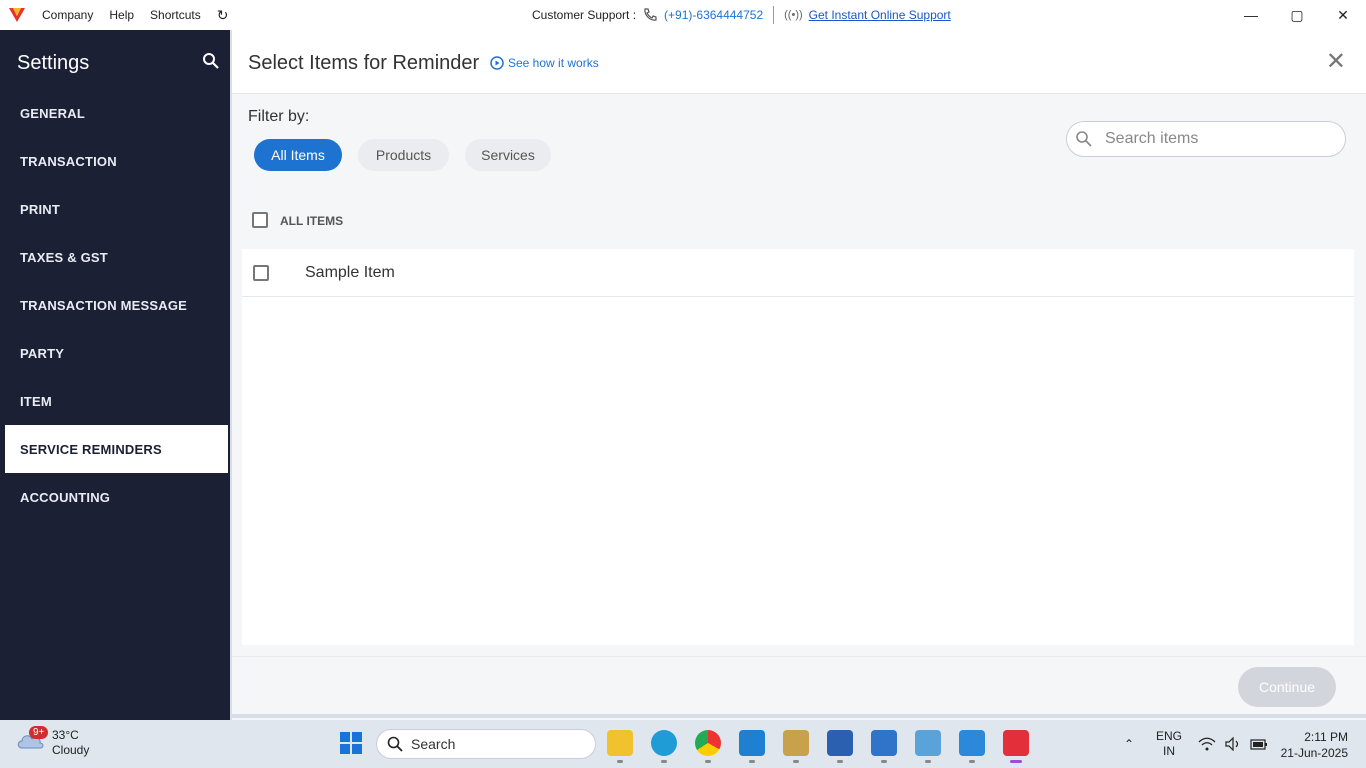 This screenshot has height=768, width=1366. What do you see at coordinates (553, 63) in the screenshot?
I see `how-link-label: See how it works` at bounding box center [553, 63].